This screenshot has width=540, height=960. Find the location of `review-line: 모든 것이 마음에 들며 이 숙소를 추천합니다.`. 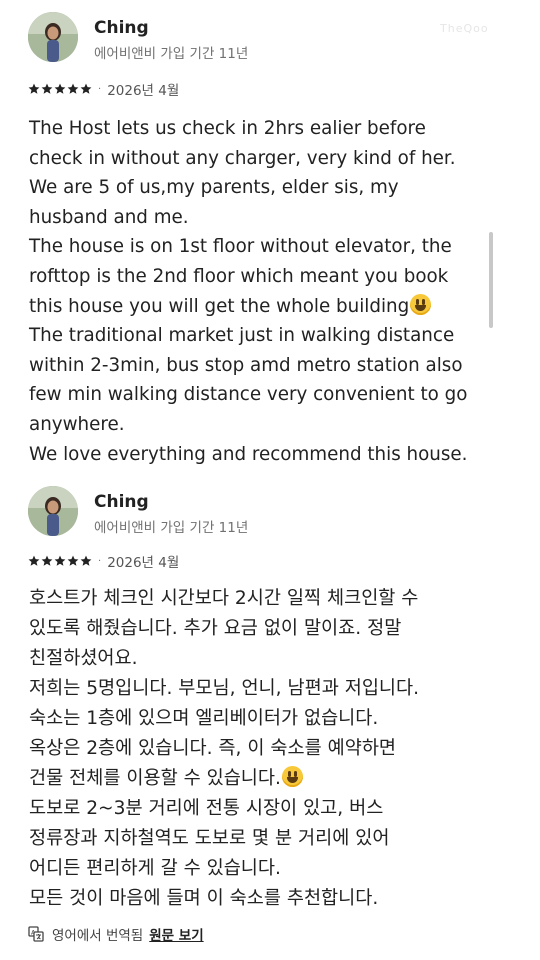

review-line: 모든 것이 마음에 들며 이 숙소를 추천합니다. is located at coordinates (204, 898).